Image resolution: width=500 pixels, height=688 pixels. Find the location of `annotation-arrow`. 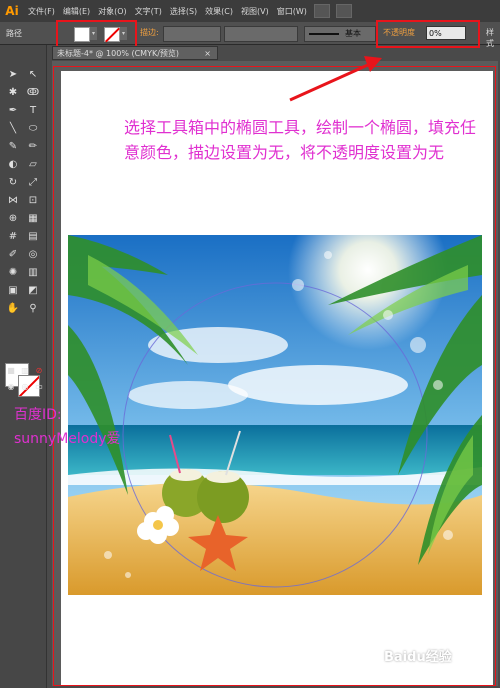

annotation-arrow is located at coordinates (335, 79).